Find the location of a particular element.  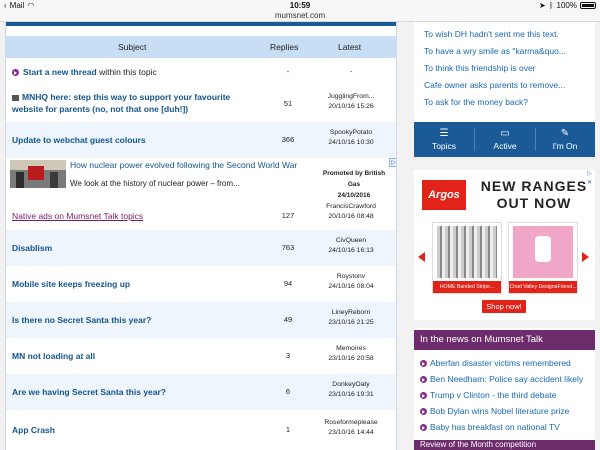

bluetooth-icon: ᛒ is located at coordinates (551, 5).